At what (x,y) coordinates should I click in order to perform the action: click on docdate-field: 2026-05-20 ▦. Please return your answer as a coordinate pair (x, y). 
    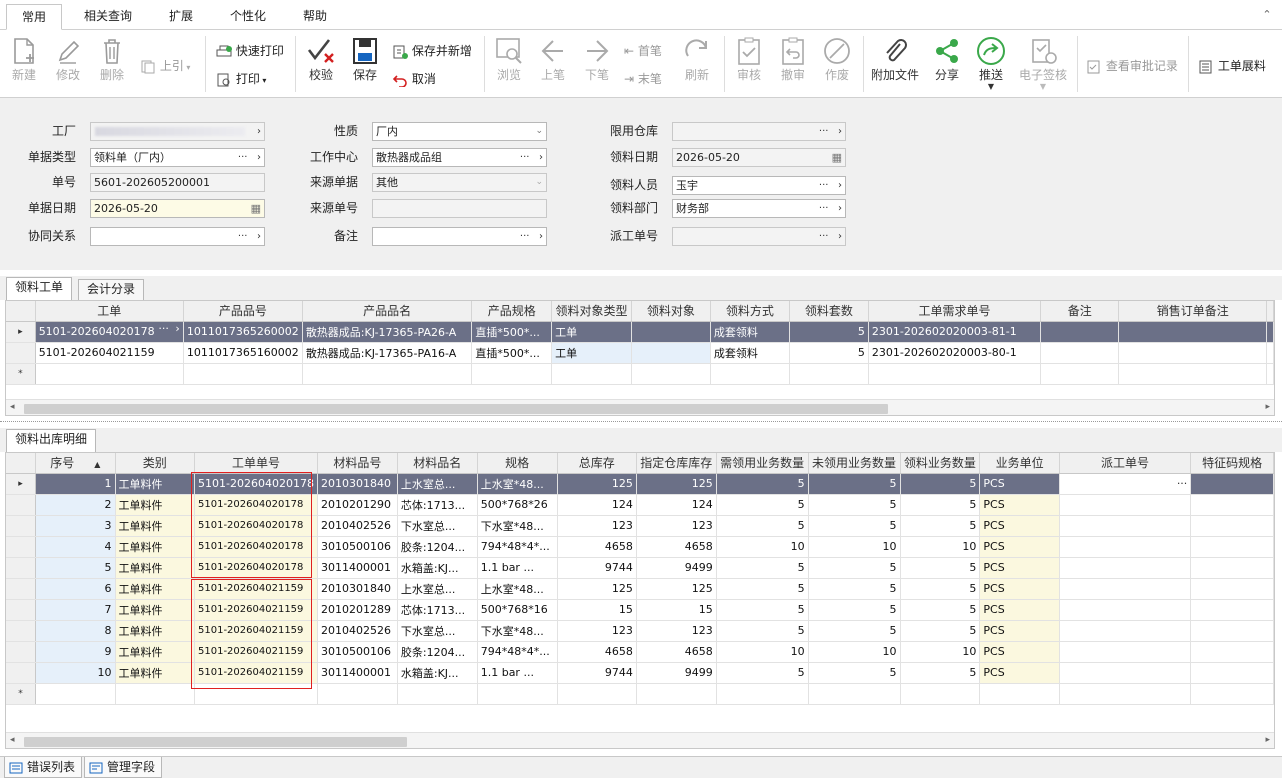
    Looking at the image, I should click on (177, 208).